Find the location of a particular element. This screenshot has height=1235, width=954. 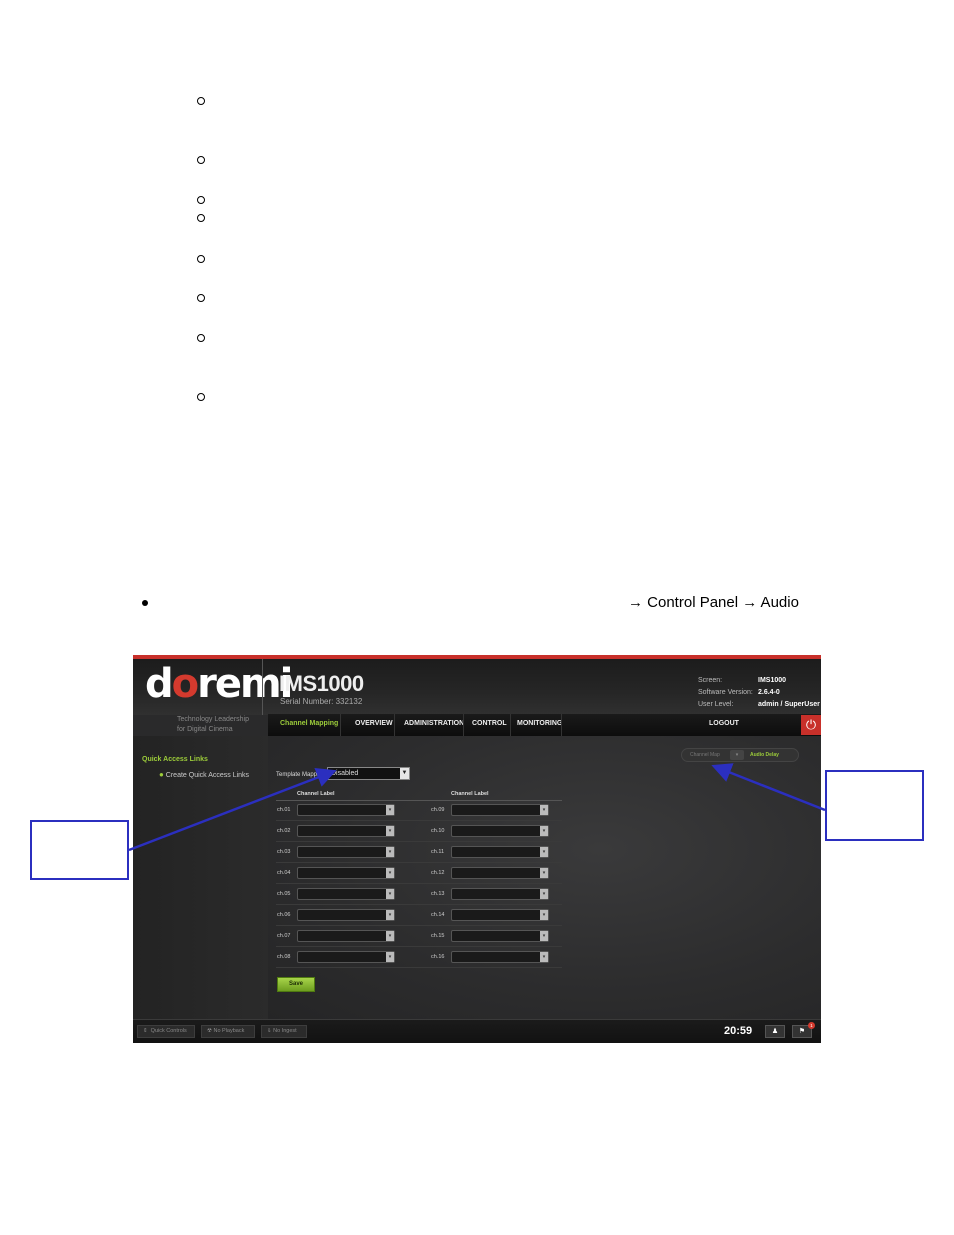

arrow-to-template-mapping is located at coordinates (232, 810).